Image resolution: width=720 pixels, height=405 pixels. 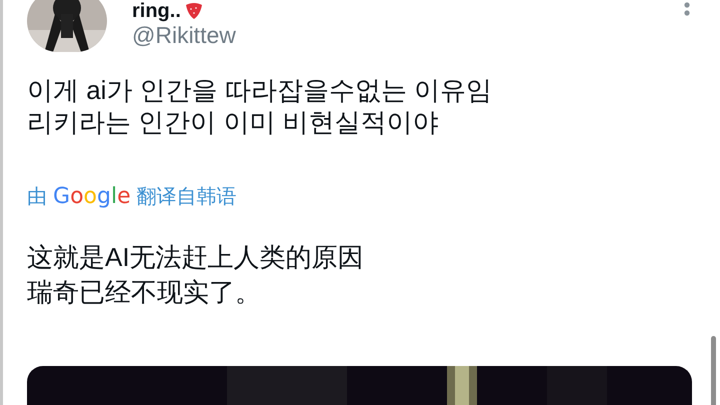 I want to click on translation-label: 翻译自韩语, so click(x=186, y=197).